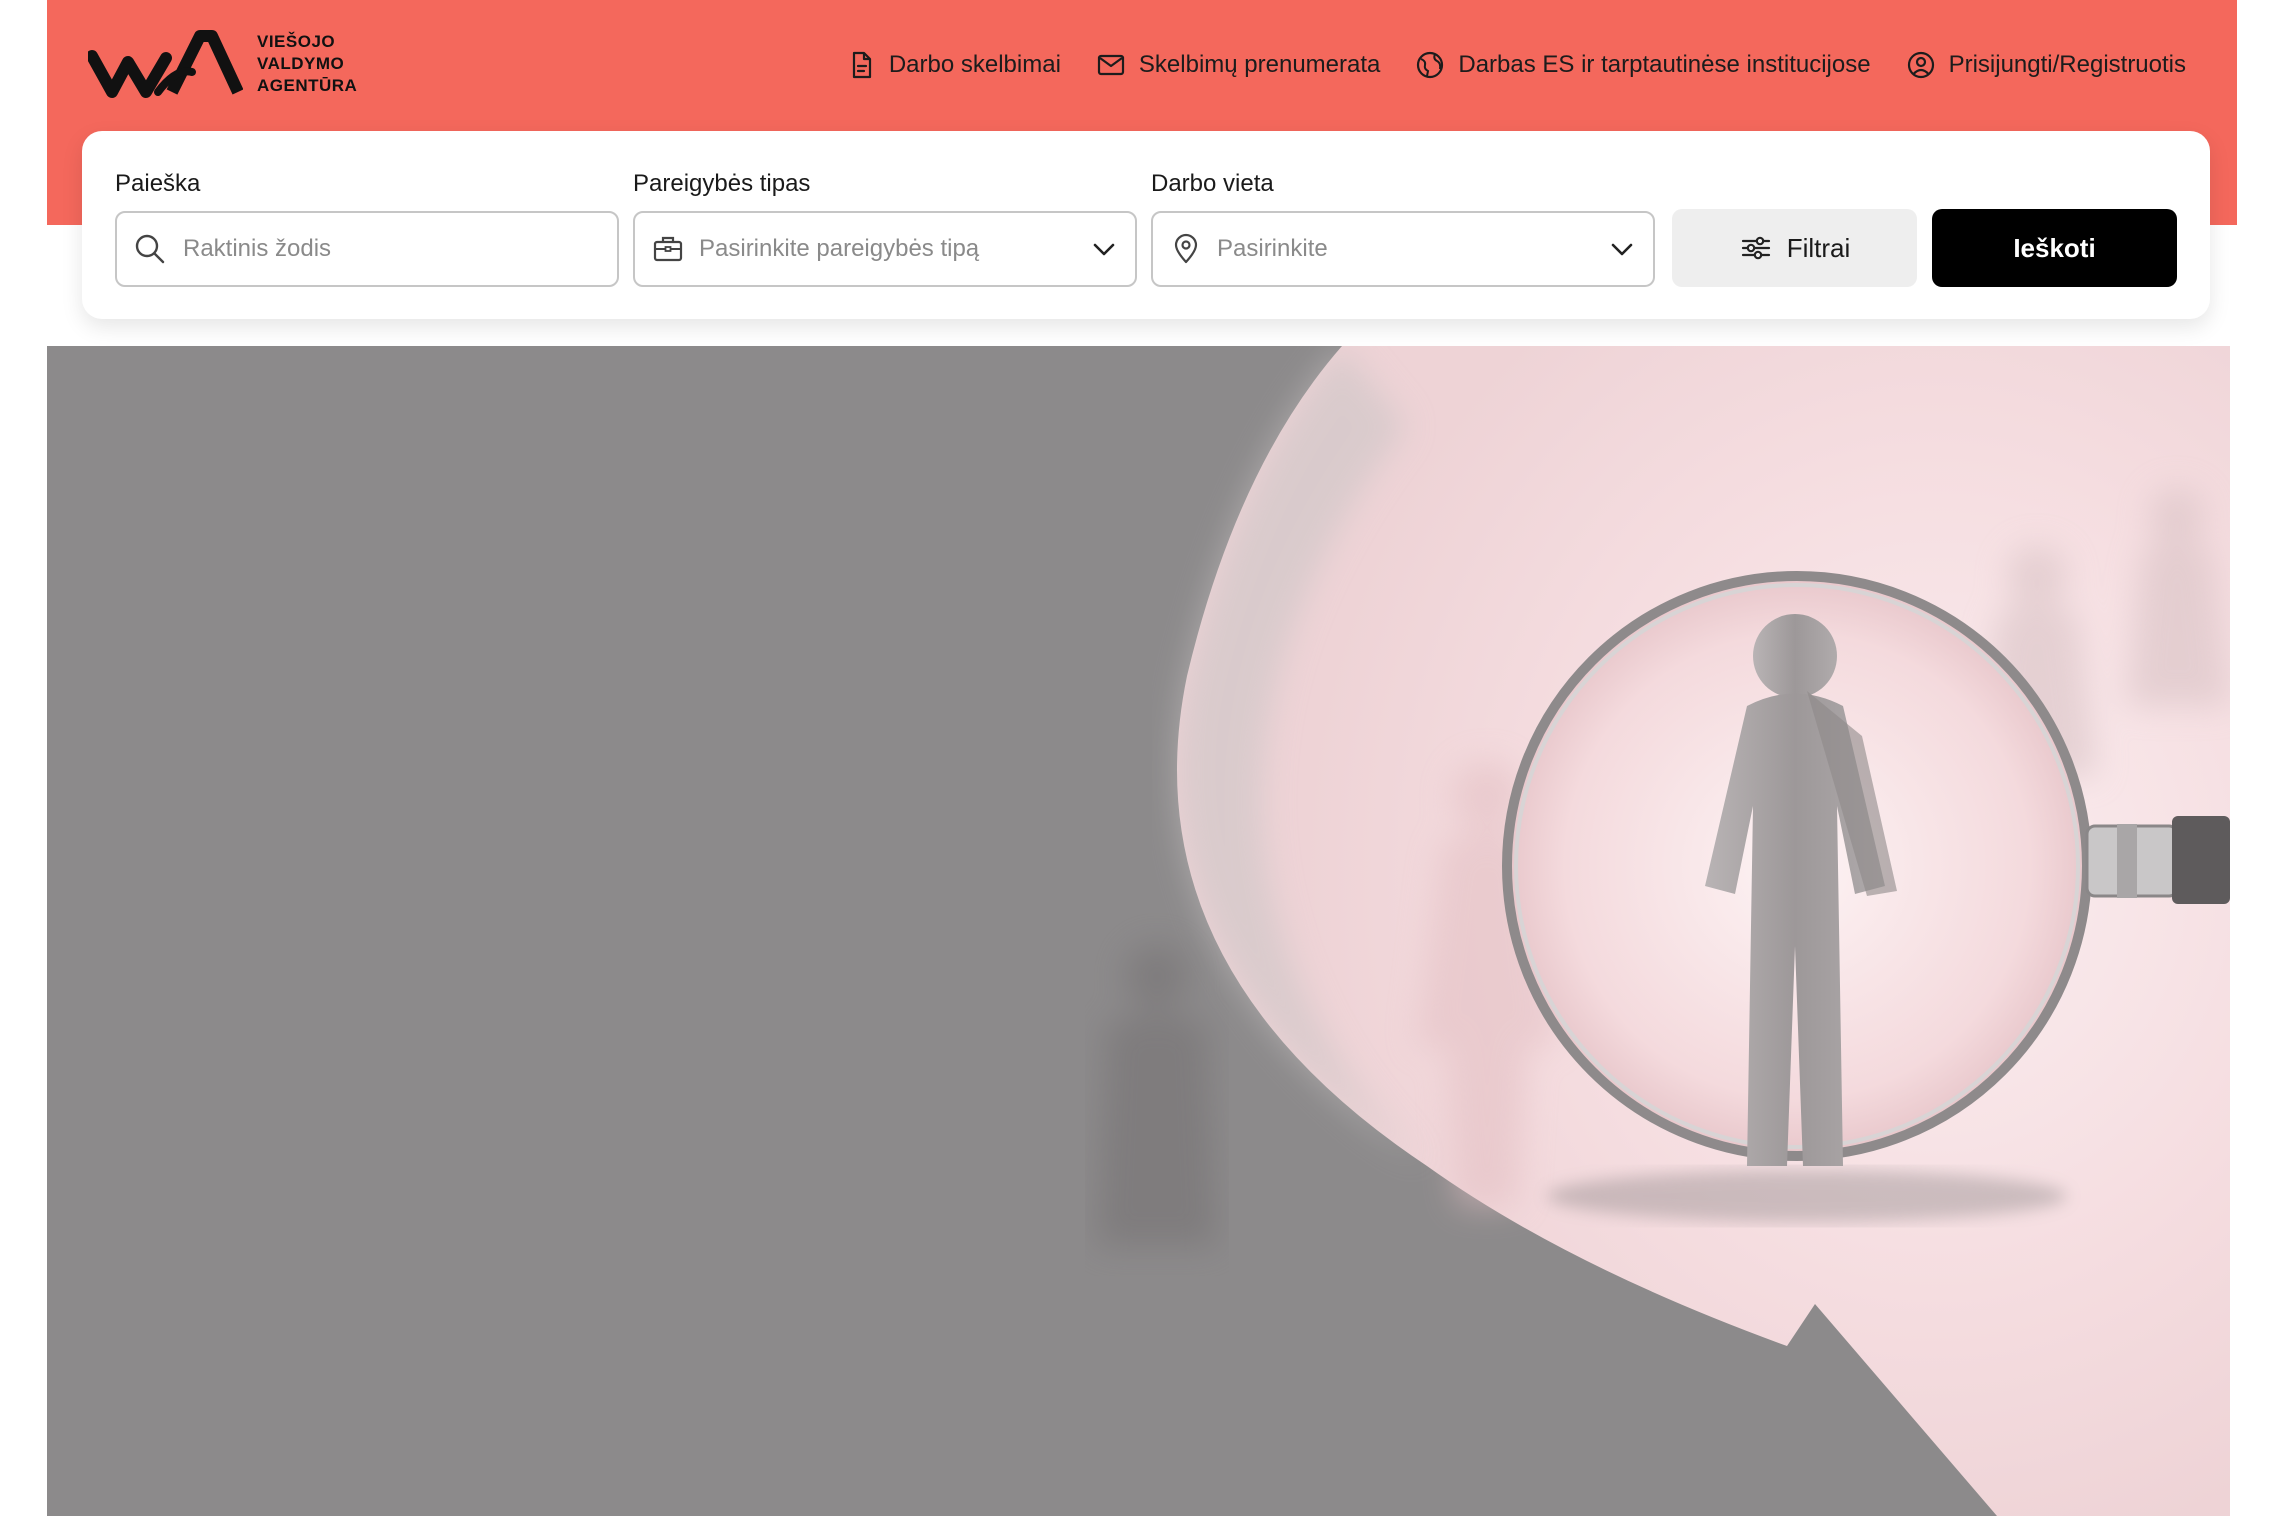  I want to click on briefcase-icon, so click(668, 249).